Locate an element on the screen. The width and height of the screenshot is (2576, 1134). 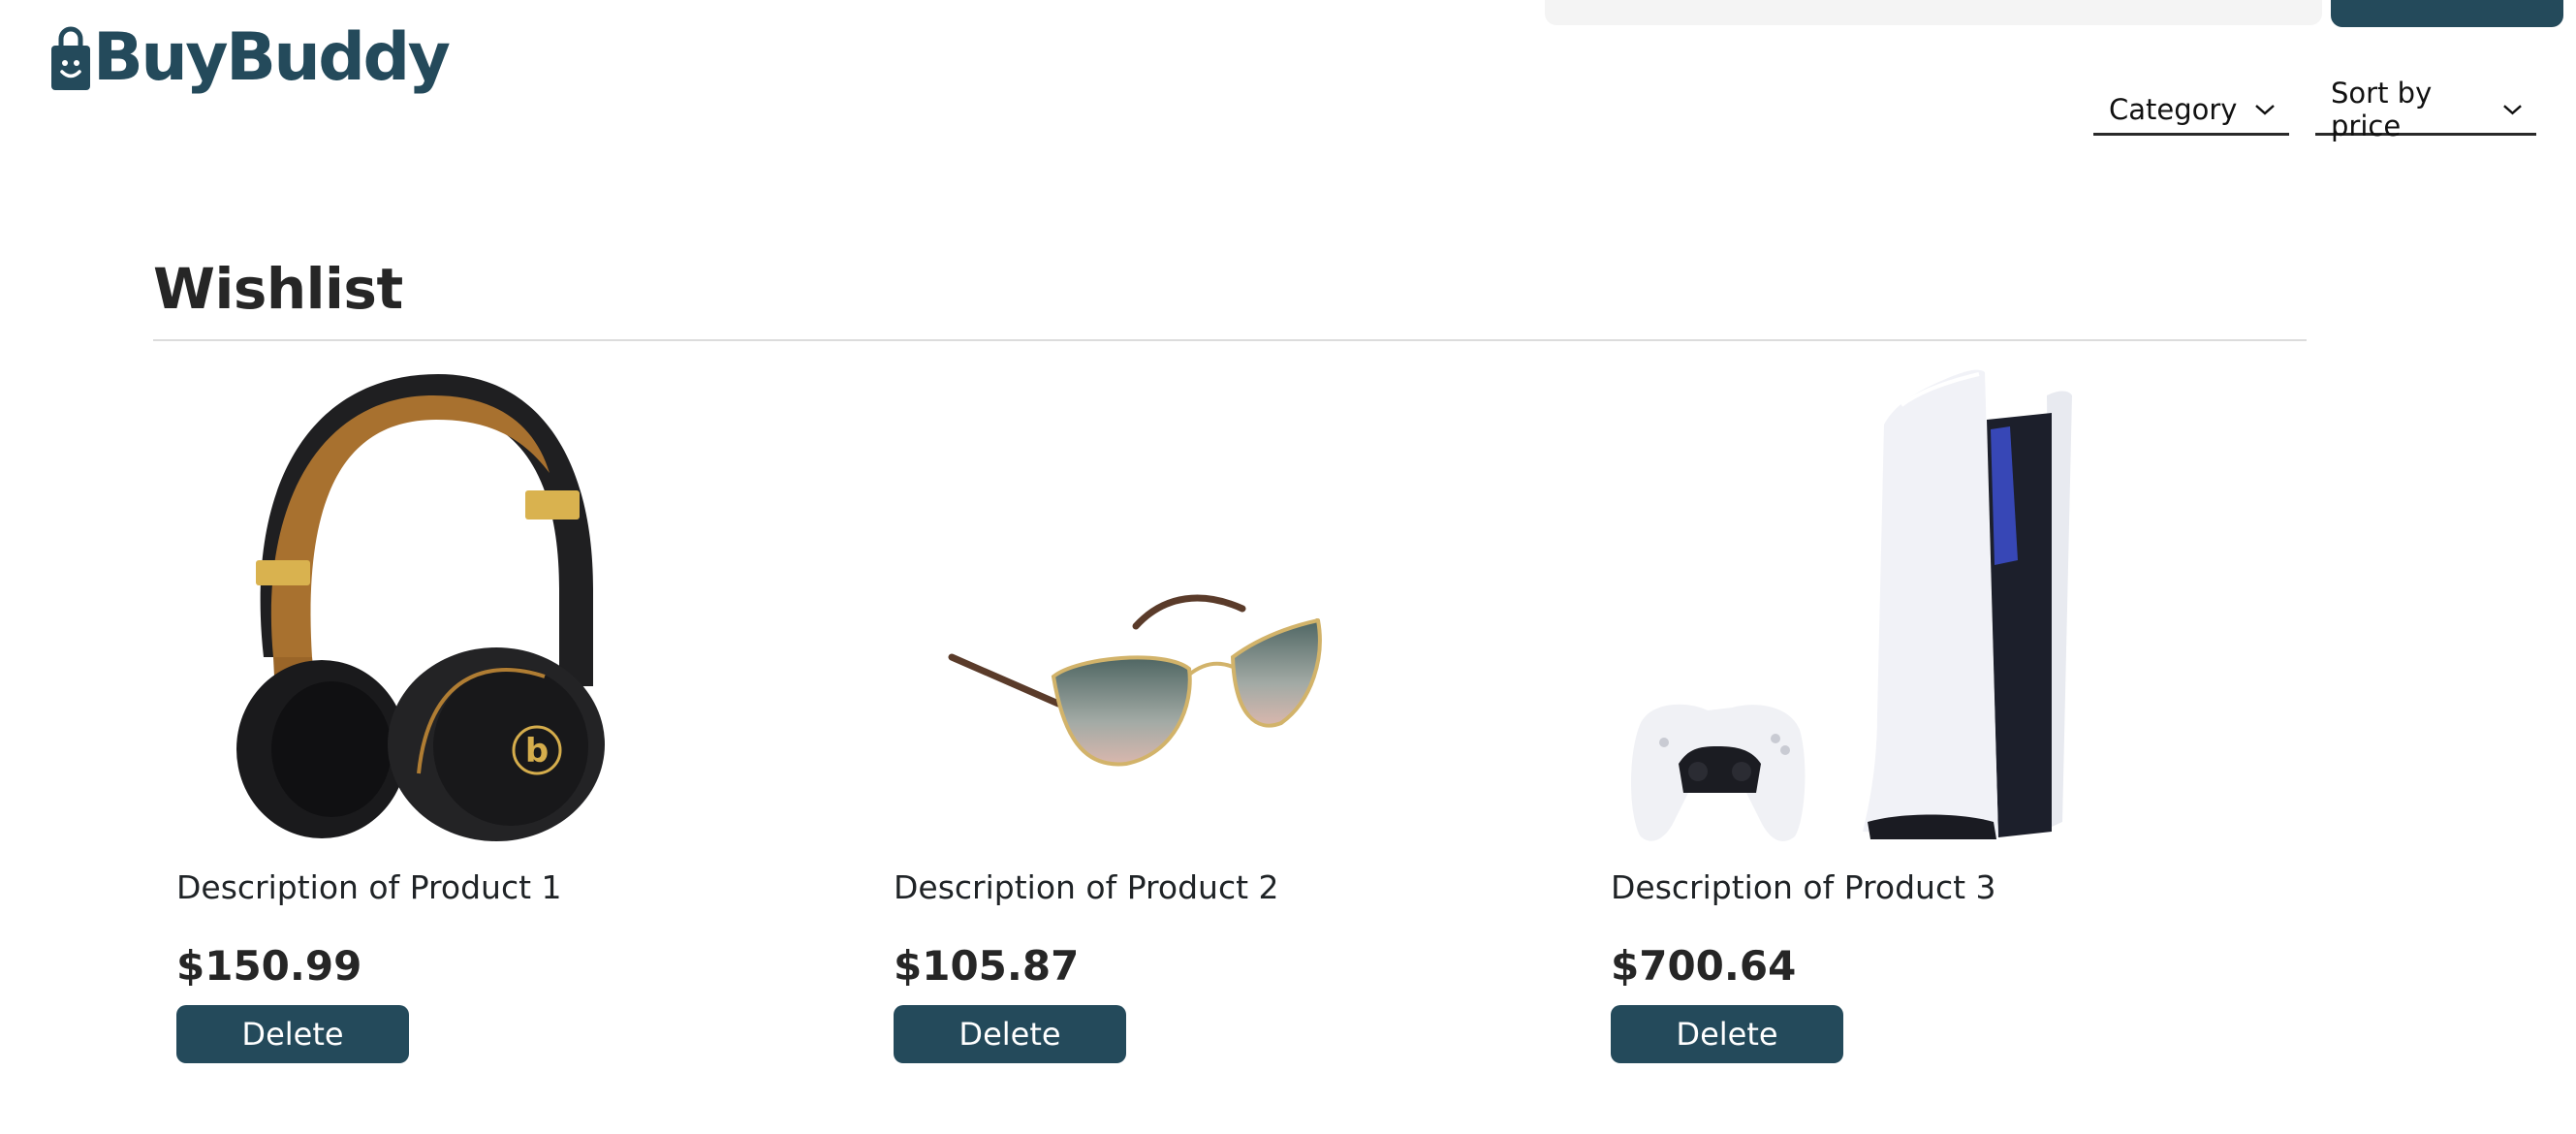
search-input is located at coordinates (1933, 13).